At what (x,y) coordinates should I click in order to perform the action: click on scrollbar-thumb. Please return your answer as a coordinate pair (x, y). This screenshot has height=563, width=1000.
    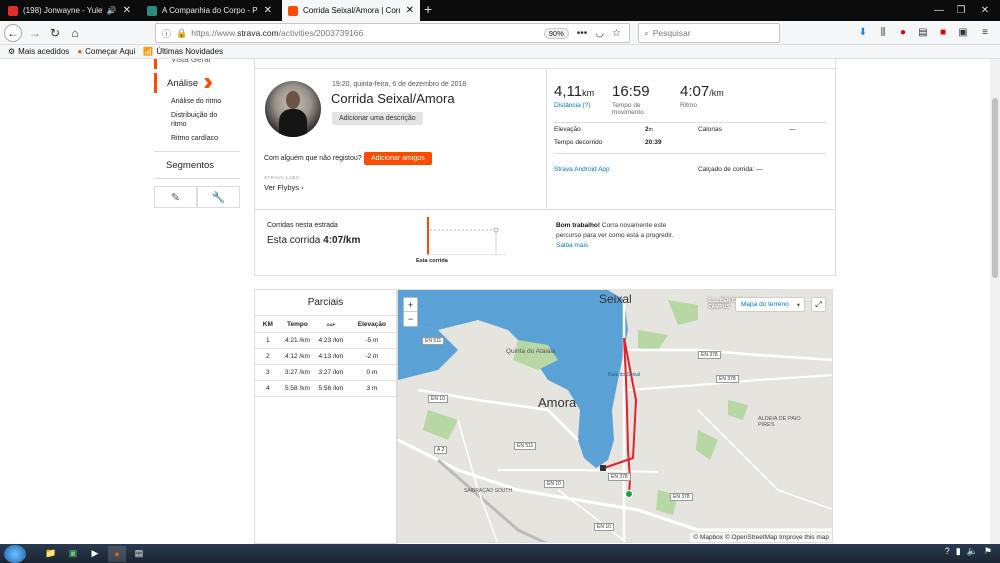
    Looking at the image, I should click on (995, 188).